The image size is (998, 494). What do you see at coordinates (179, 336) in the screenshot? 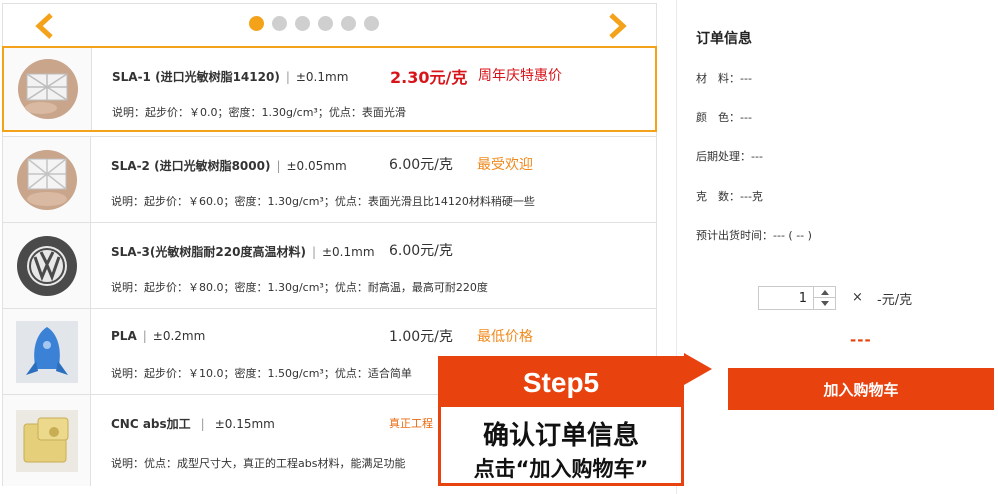
I see `material-tolerance: ±0.2mm` at bounding box center [179, 336].